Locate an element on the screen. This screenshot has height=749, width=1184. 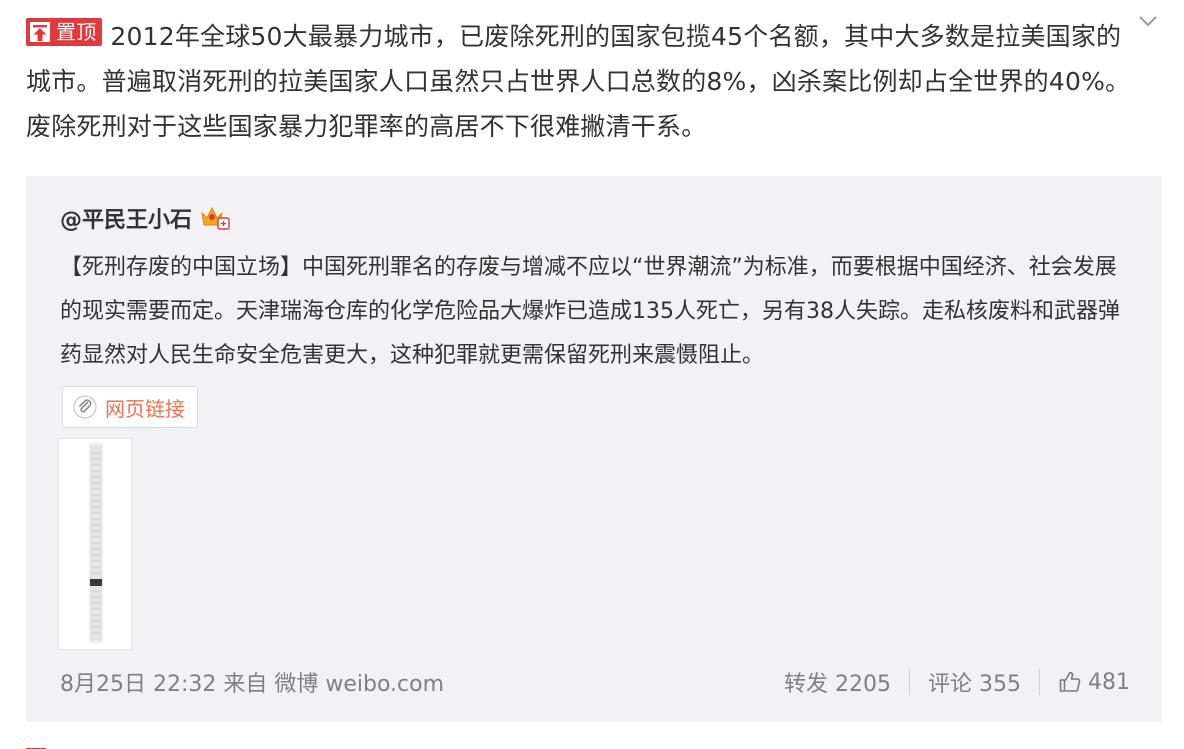
web-link-button: 网页链接 is located at coordinates (130, 407).